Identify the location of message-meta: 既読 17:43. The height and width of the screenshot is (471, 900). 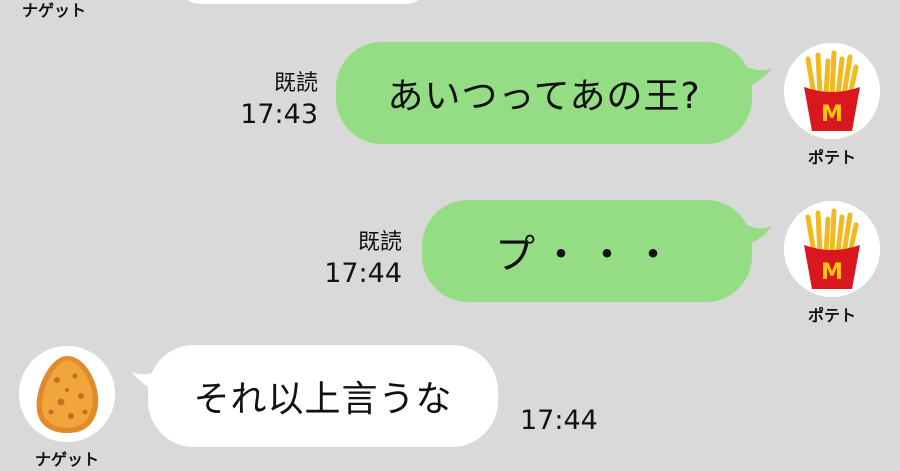
(279, 101).